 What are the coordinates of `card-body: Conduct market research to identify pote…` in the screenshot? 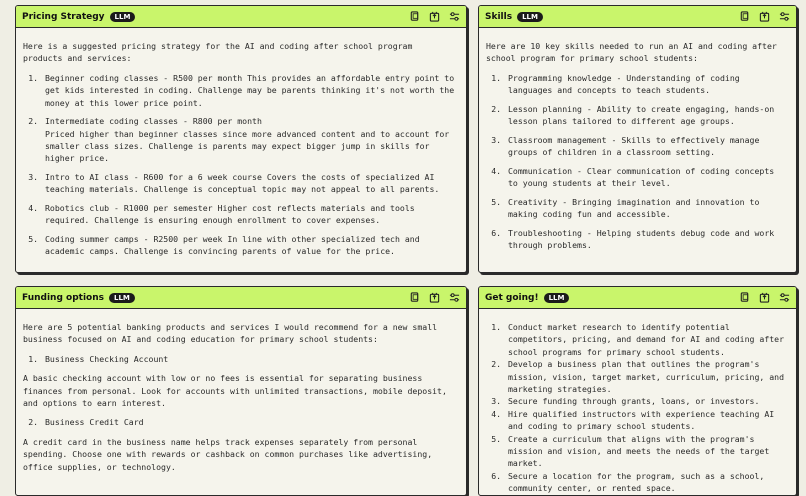 It's located at (637, 402).